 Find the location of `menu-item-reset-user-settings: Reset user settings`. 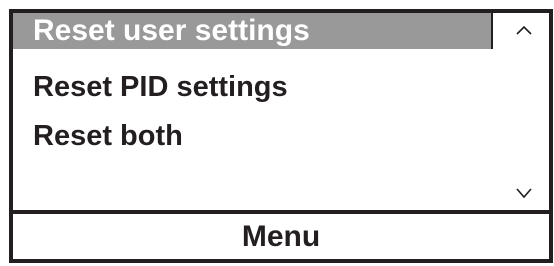

menu-item-reset-user-settings: Reset user settings is located at coordinates (253, 31).